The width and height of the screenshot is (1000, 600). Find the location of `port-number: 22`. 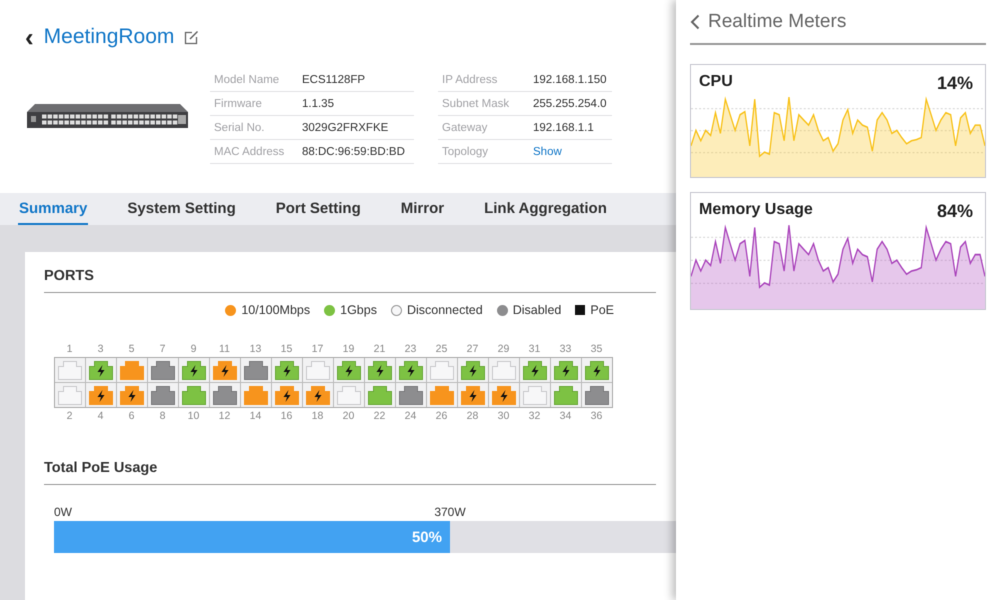

port-number: 22 is located at coordinates (379, 416).